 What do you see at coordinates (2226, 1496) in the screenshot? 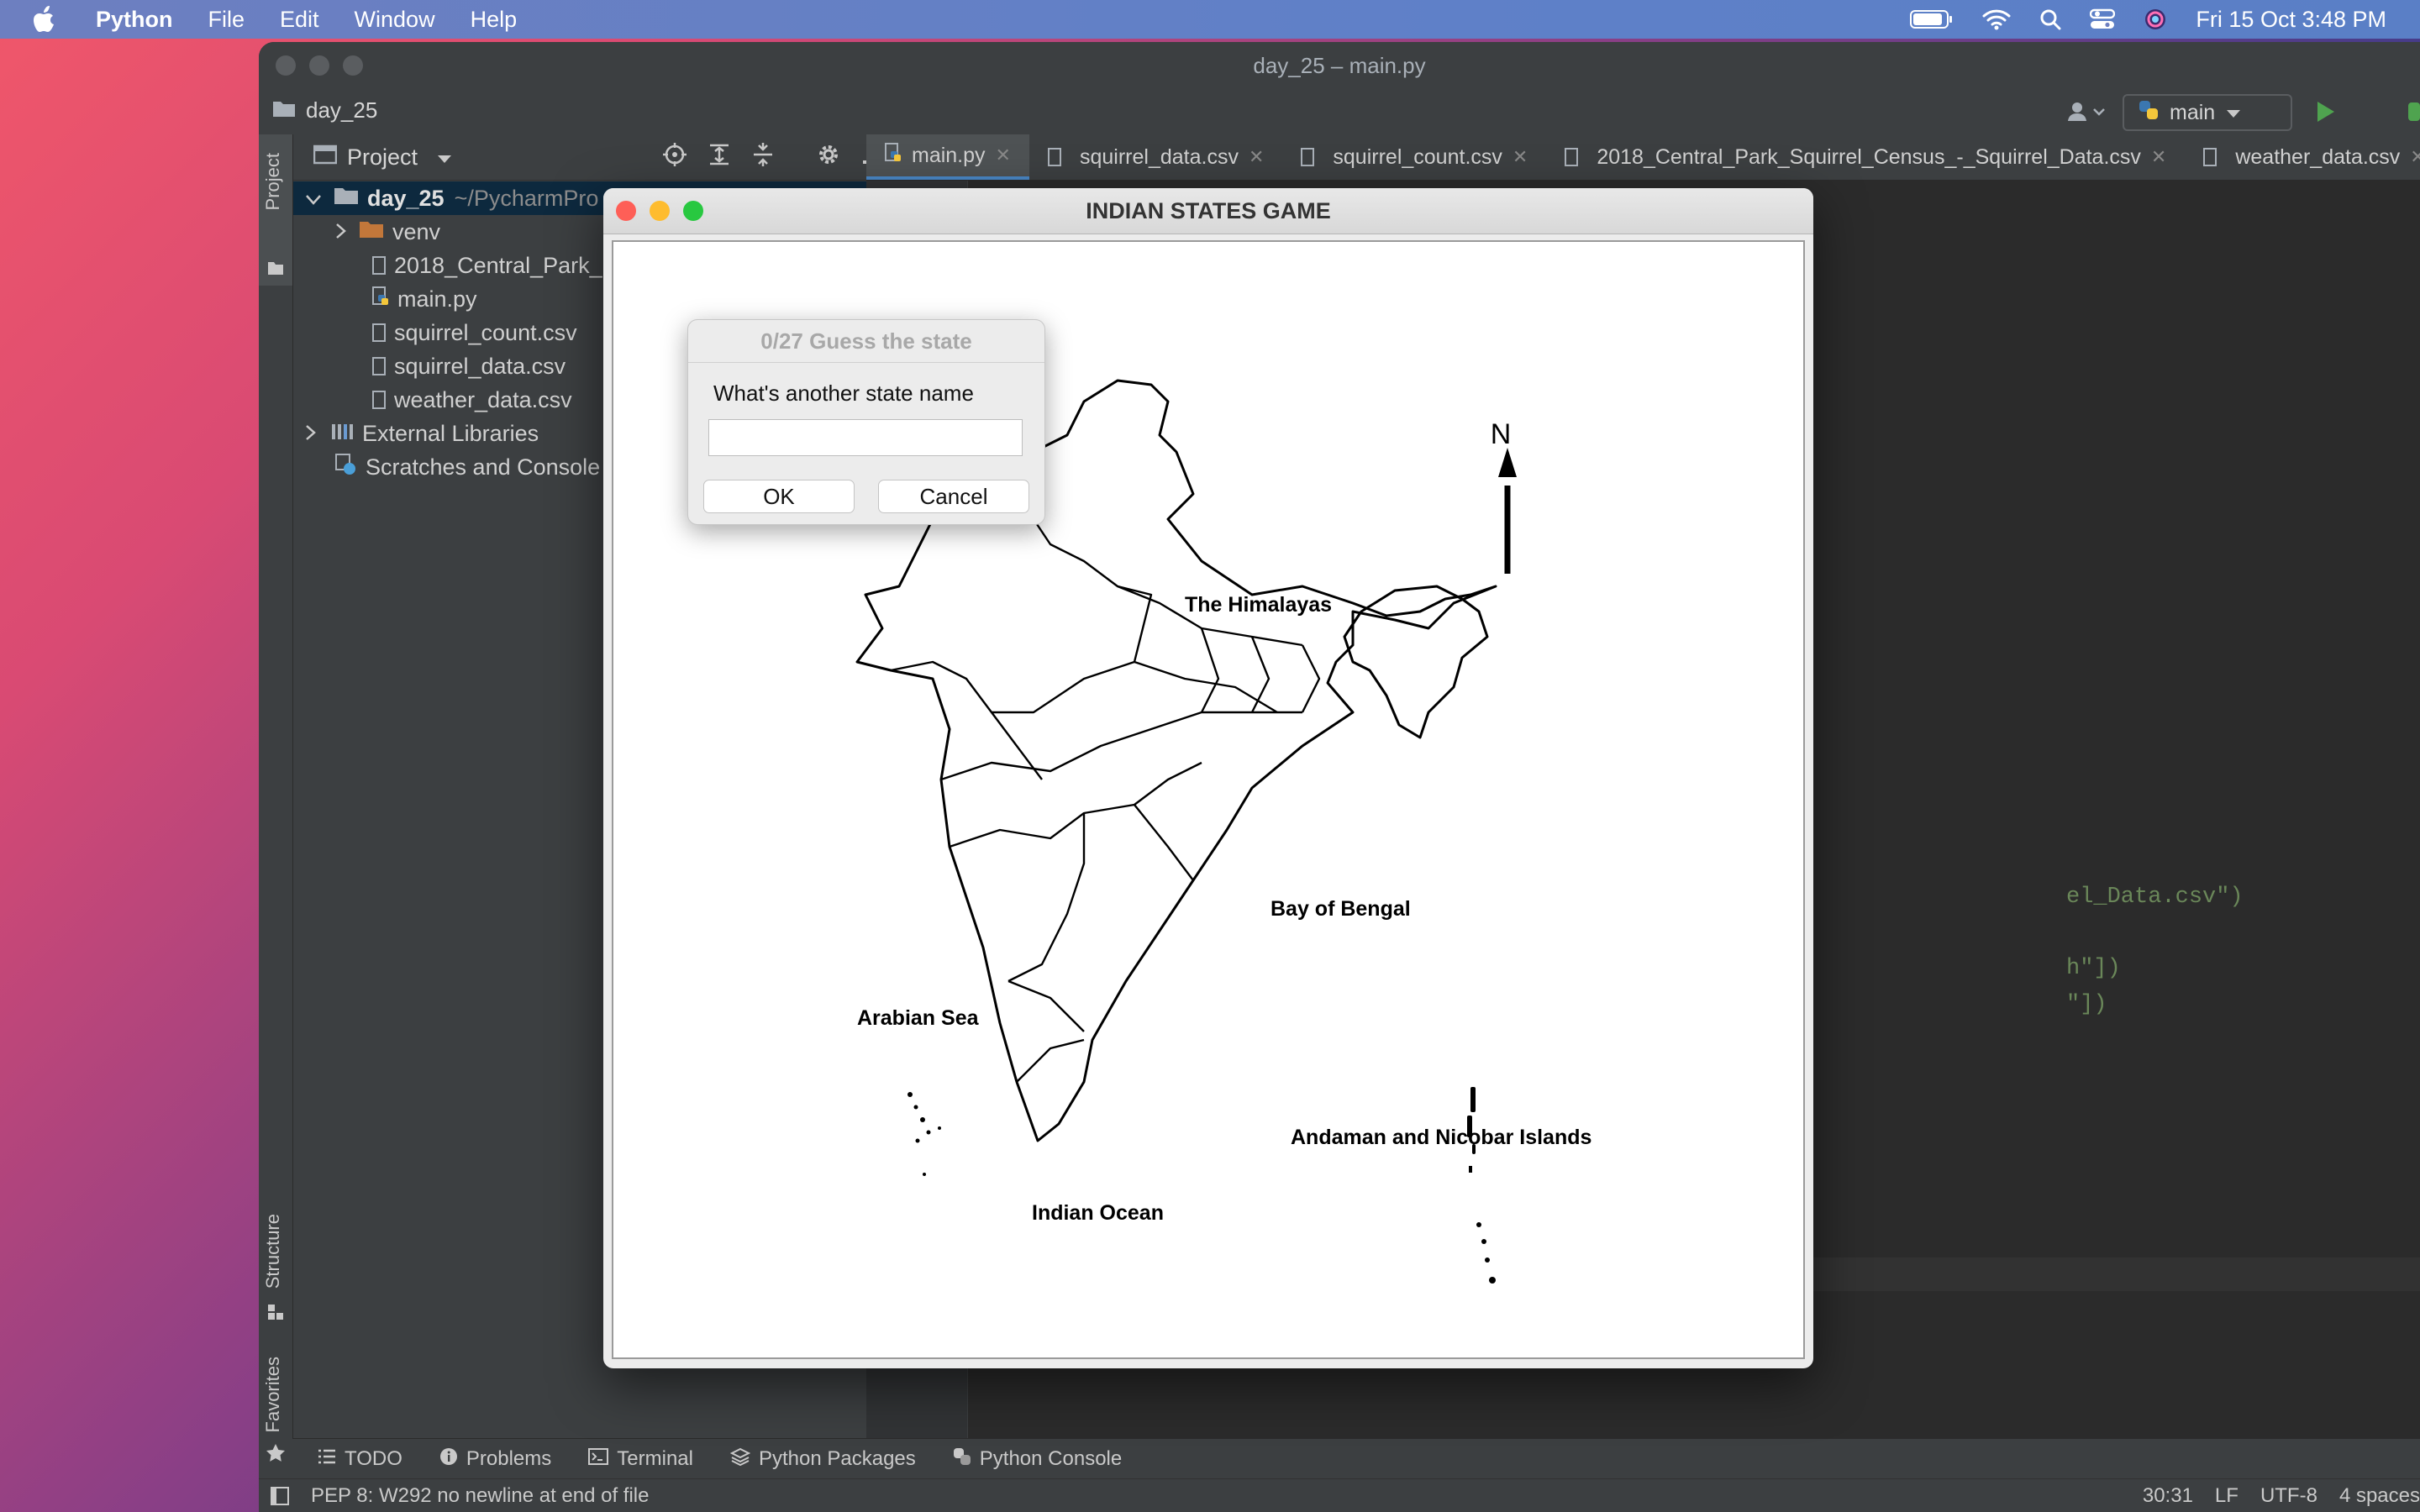
I see `line-separator: LF` at bounding box center [2226, 1496].